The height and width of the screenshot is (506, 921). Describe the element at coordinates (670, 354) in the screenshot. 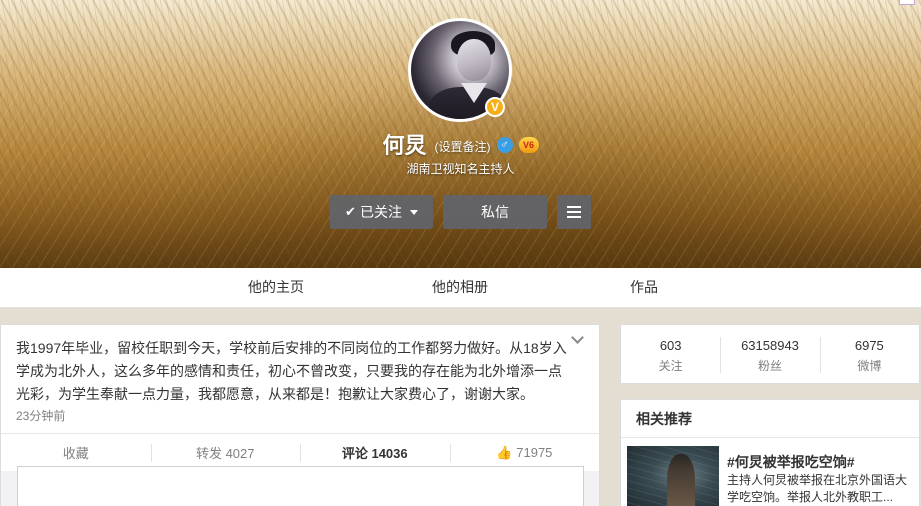

I see `stat-following: 603 关注` at that location.